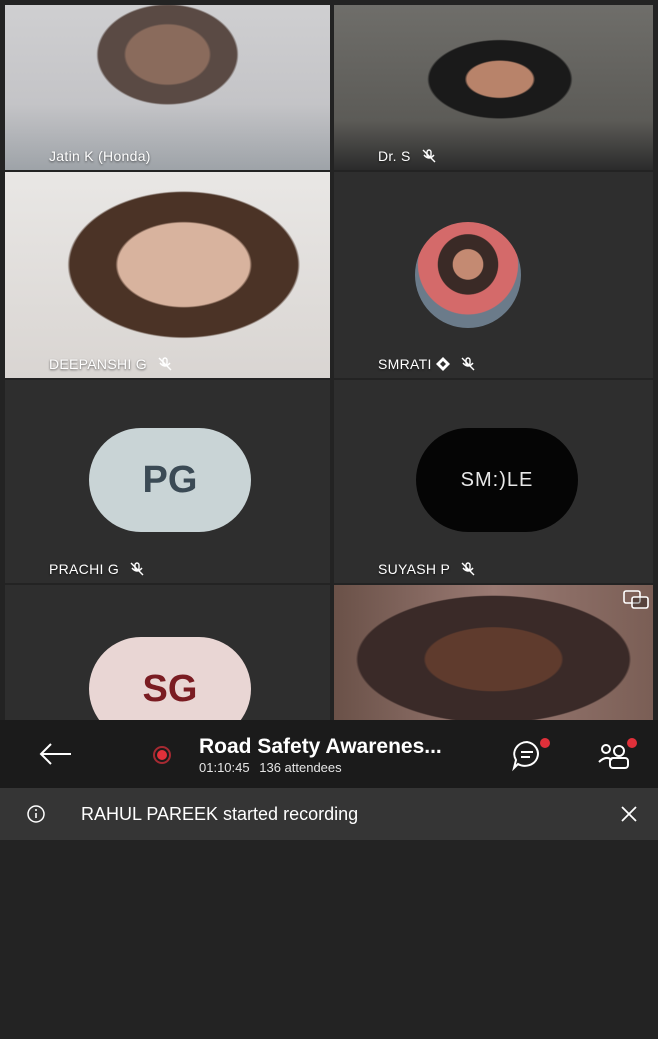 The height and width of the screenshot is (1039, 658). I want to click on meeting-attendees: 136 attendees, so click(300, 767).